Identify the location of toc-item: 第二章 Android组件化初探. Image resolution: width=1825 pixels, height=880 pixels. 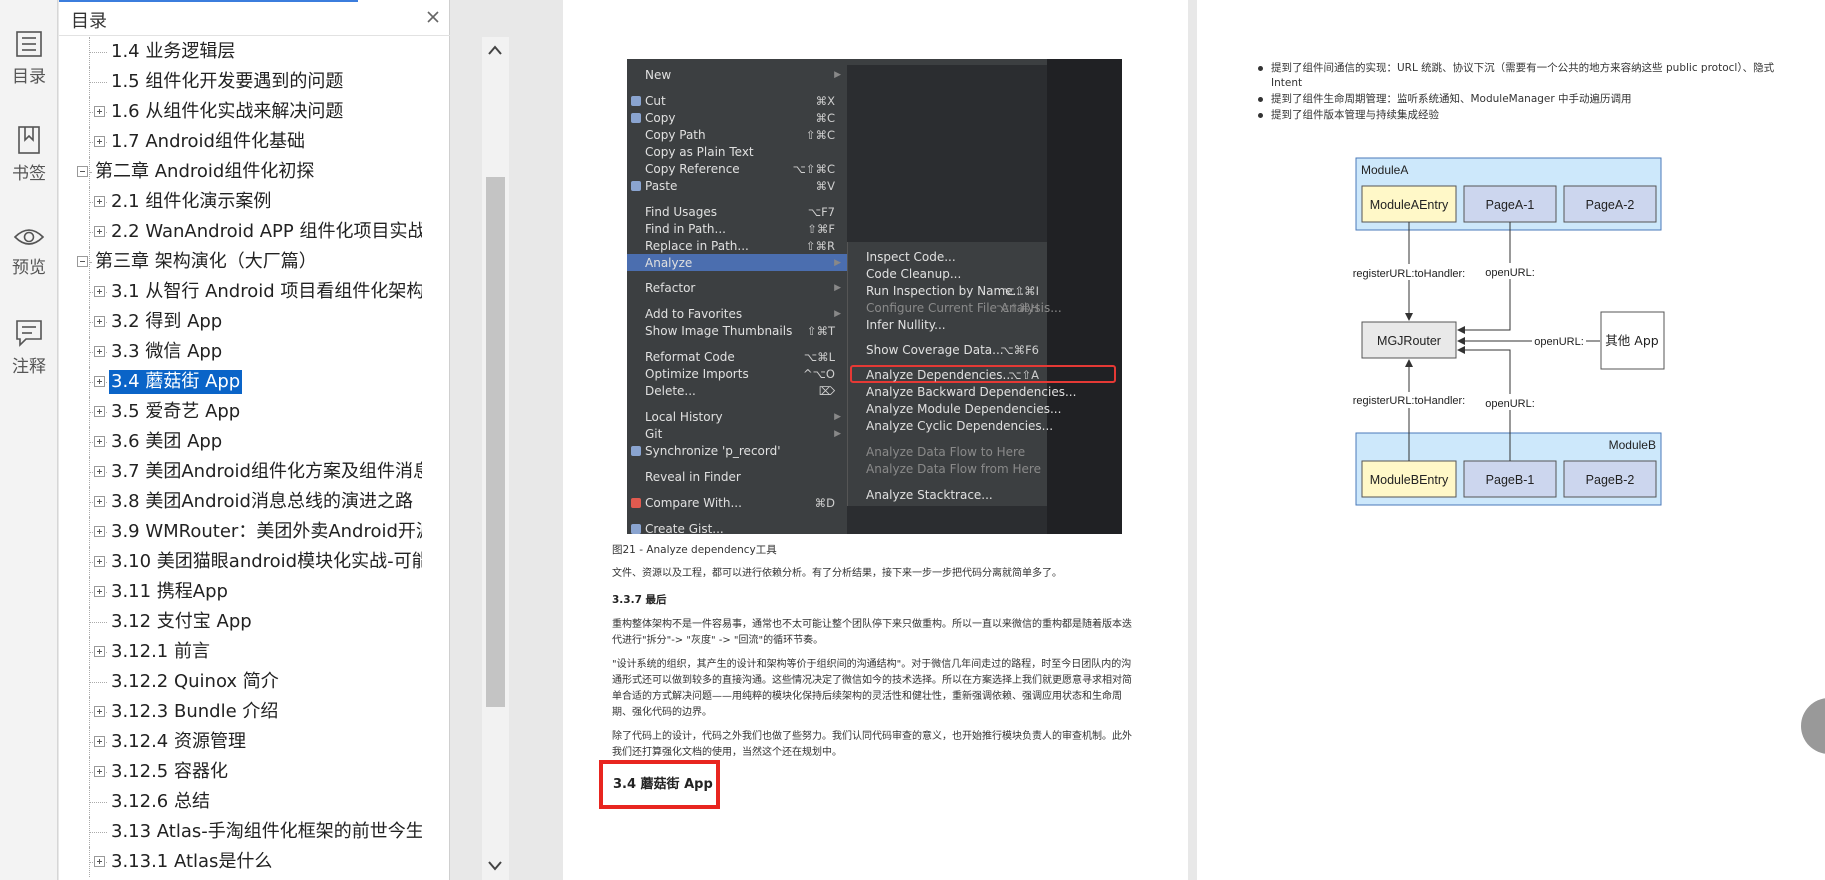
(240, 172).